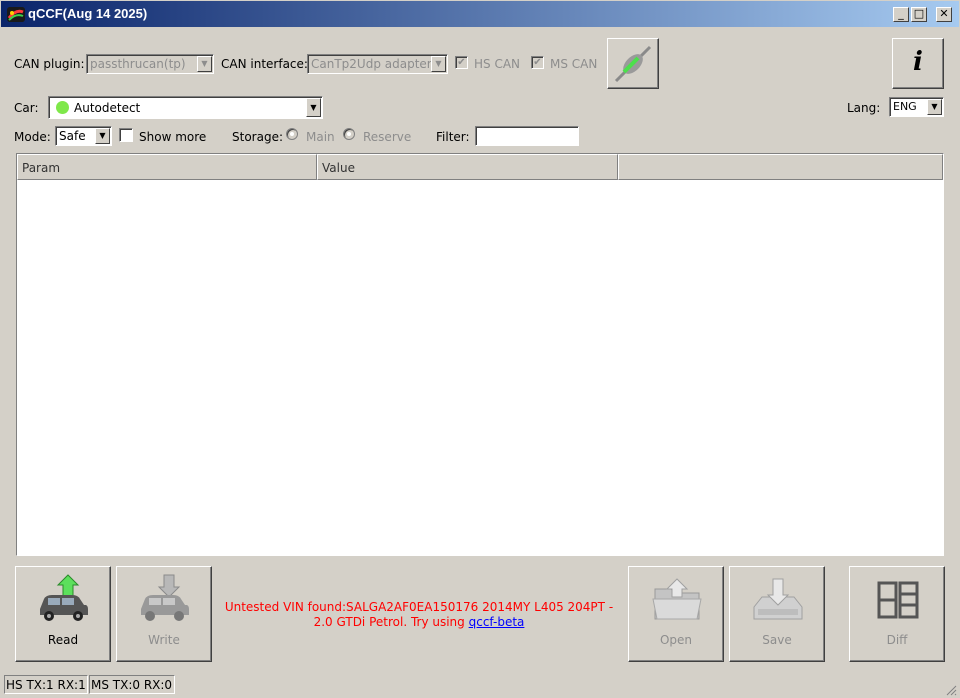 Image resolution: width=960 pixels, height=698 pixels. I want to click on window-title: qCCF(Aug 14 2025), so click(88, 13).